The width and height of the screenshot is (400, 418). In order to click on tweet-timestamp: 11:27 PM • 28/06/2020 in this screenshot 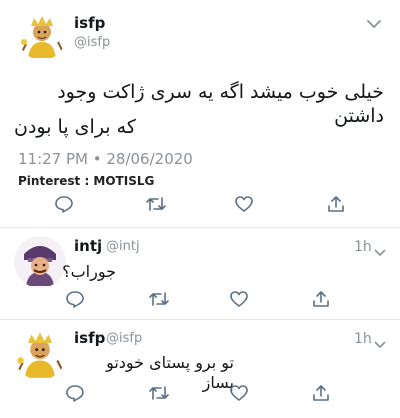, I will do `click(105, 159)`.